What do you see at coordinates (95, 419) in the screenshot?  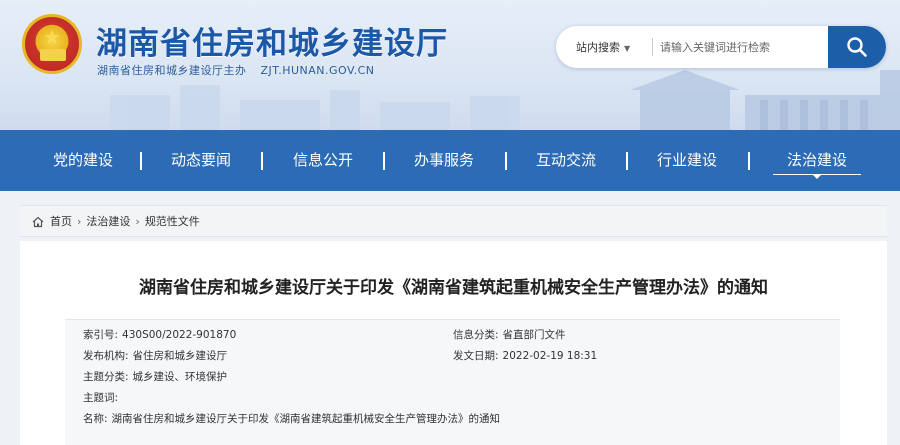 I see `meta-label: 名称:` at bounding box center [95, 419].